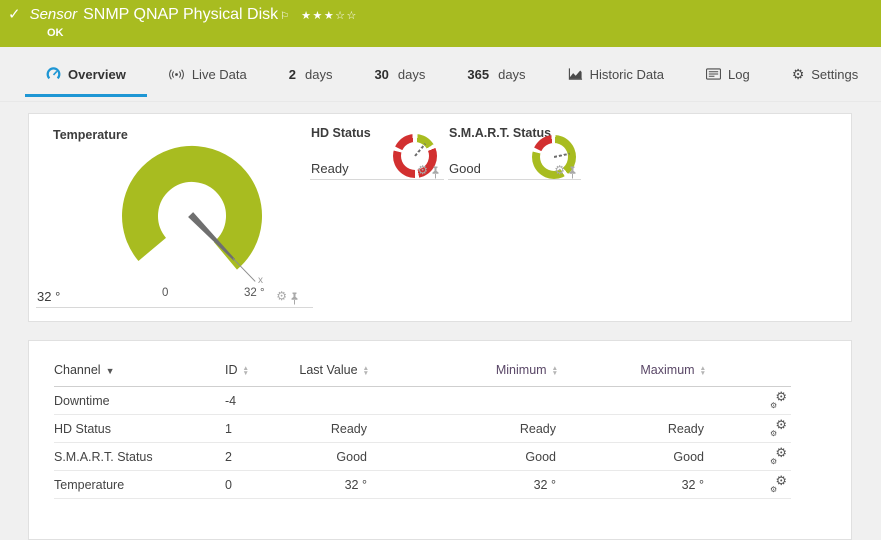 The width and height of the screenshot is (881, 540). I want to click on cell-channel: Temperature, so click(139, 484).